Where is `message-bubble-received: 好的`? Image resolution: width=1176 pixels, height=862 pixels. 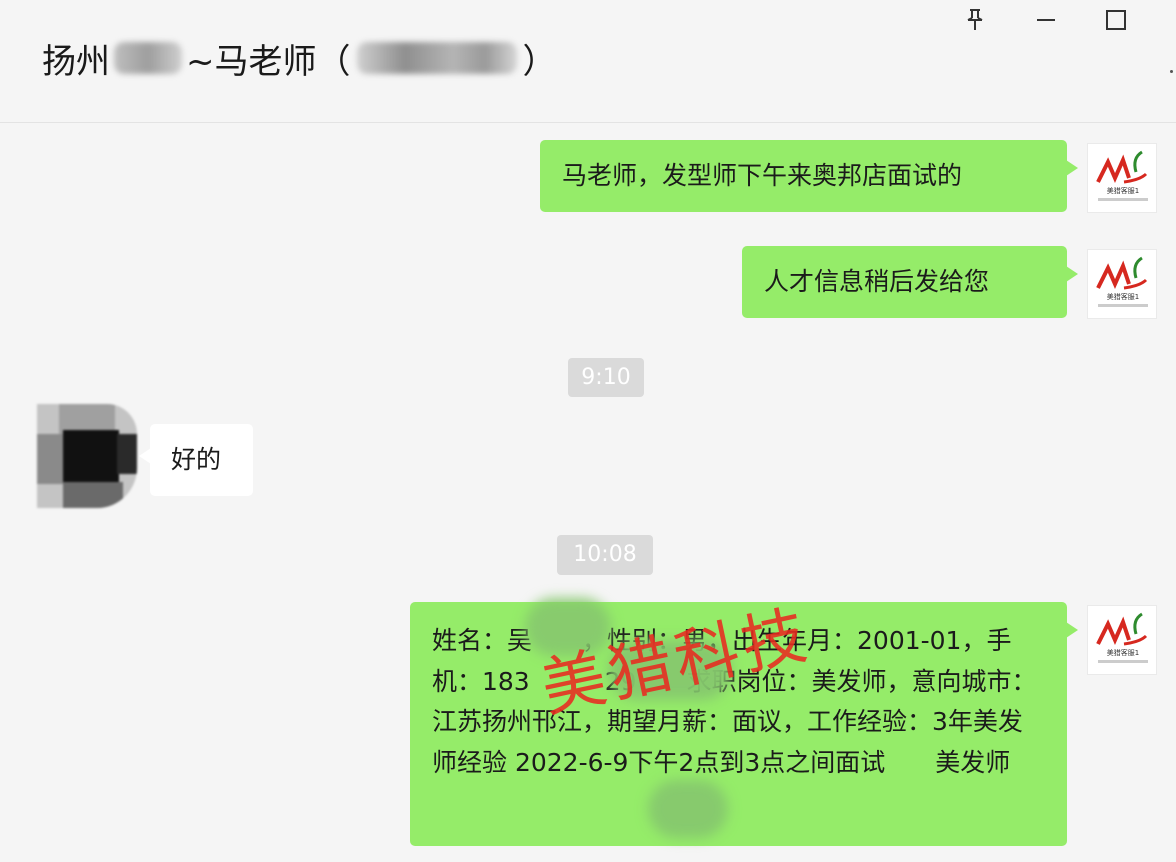 message-bubble-received: 好的 is located at coordinates (196, 460).